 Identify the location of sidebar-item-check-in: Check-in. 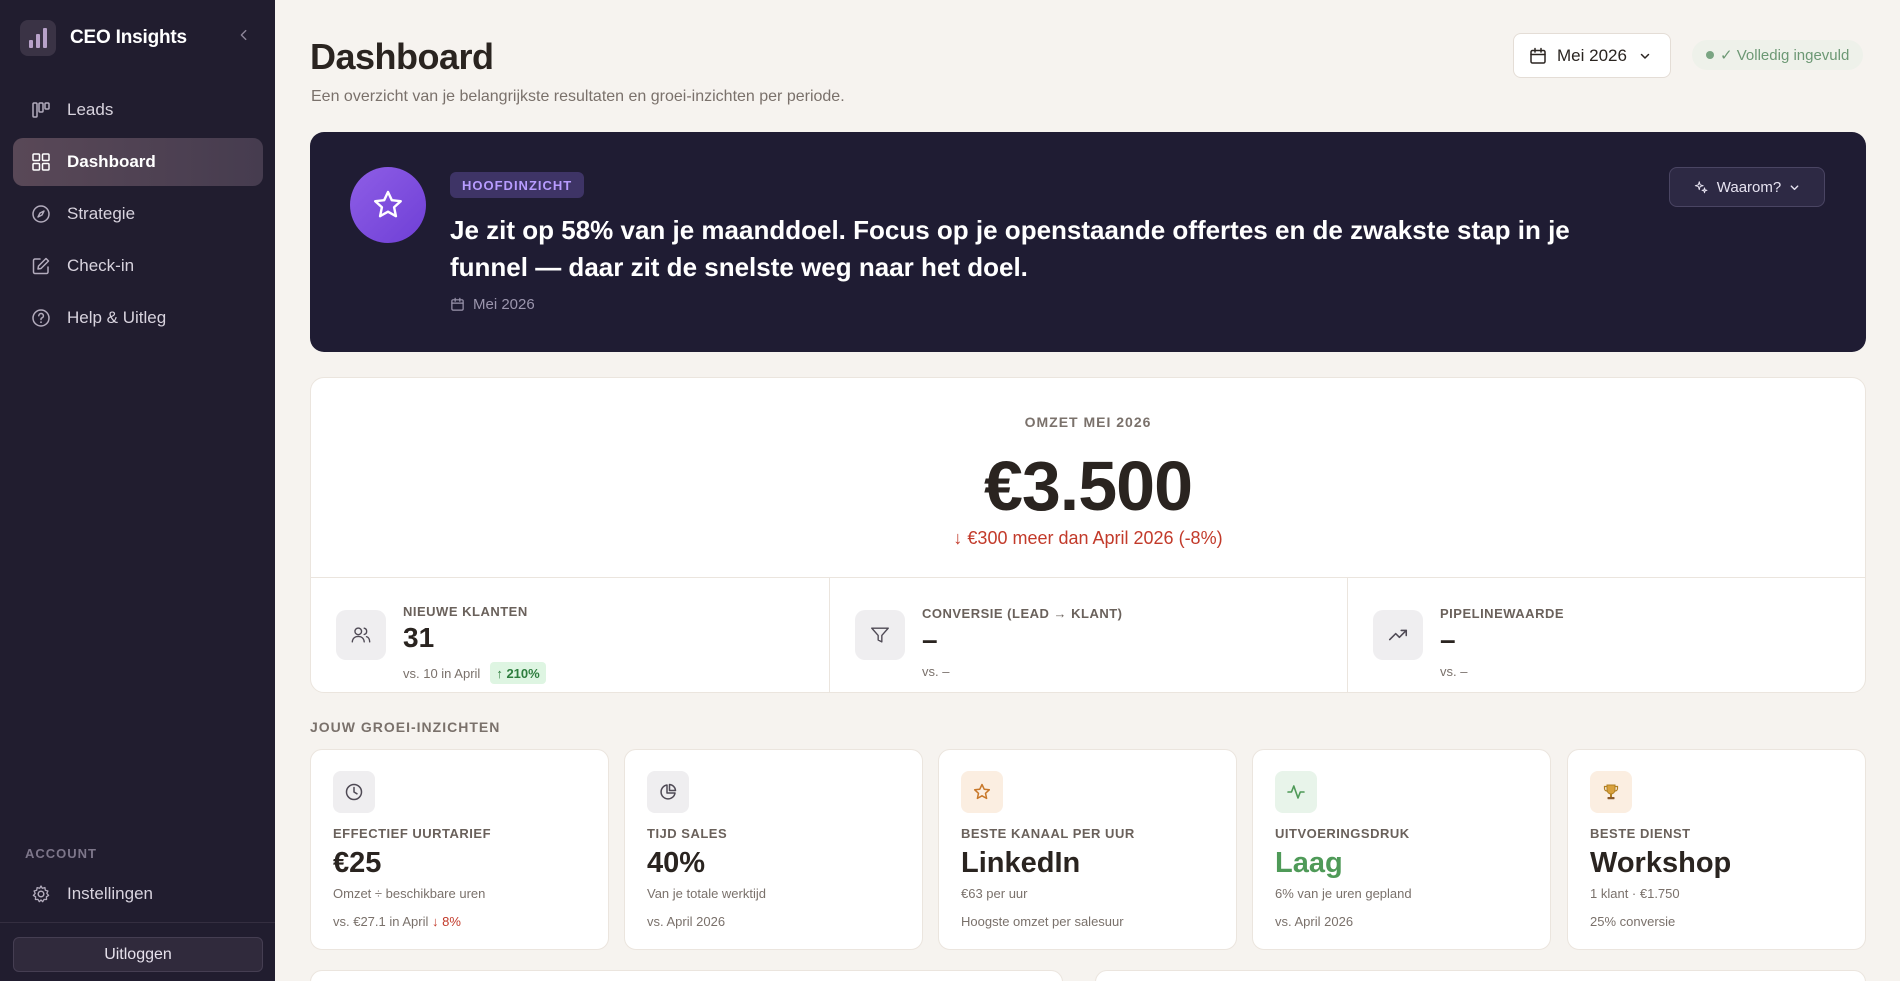
(138, 266).